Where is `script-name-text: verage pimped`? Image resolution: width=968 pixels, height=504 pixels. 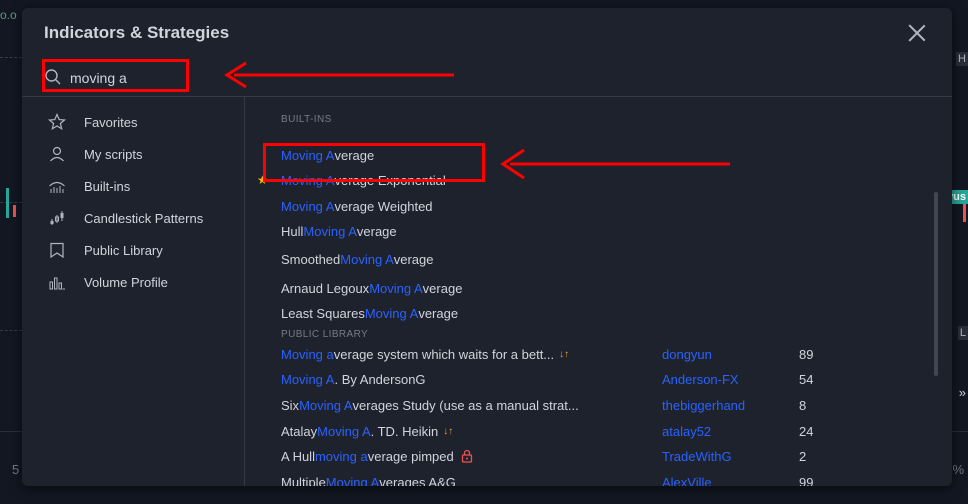
script-name-text: verage pimped is located at coordinates (410, 456).